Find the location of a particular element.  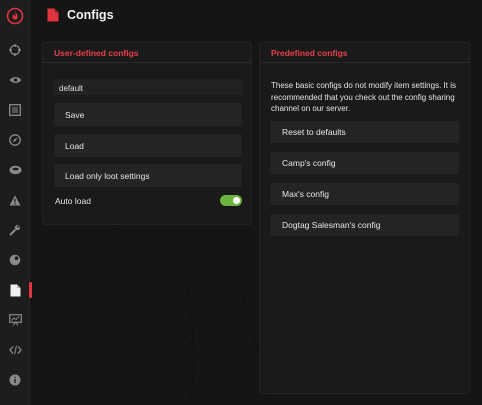

maxs-config-button: Max's config is located at coordinates (364, 194).